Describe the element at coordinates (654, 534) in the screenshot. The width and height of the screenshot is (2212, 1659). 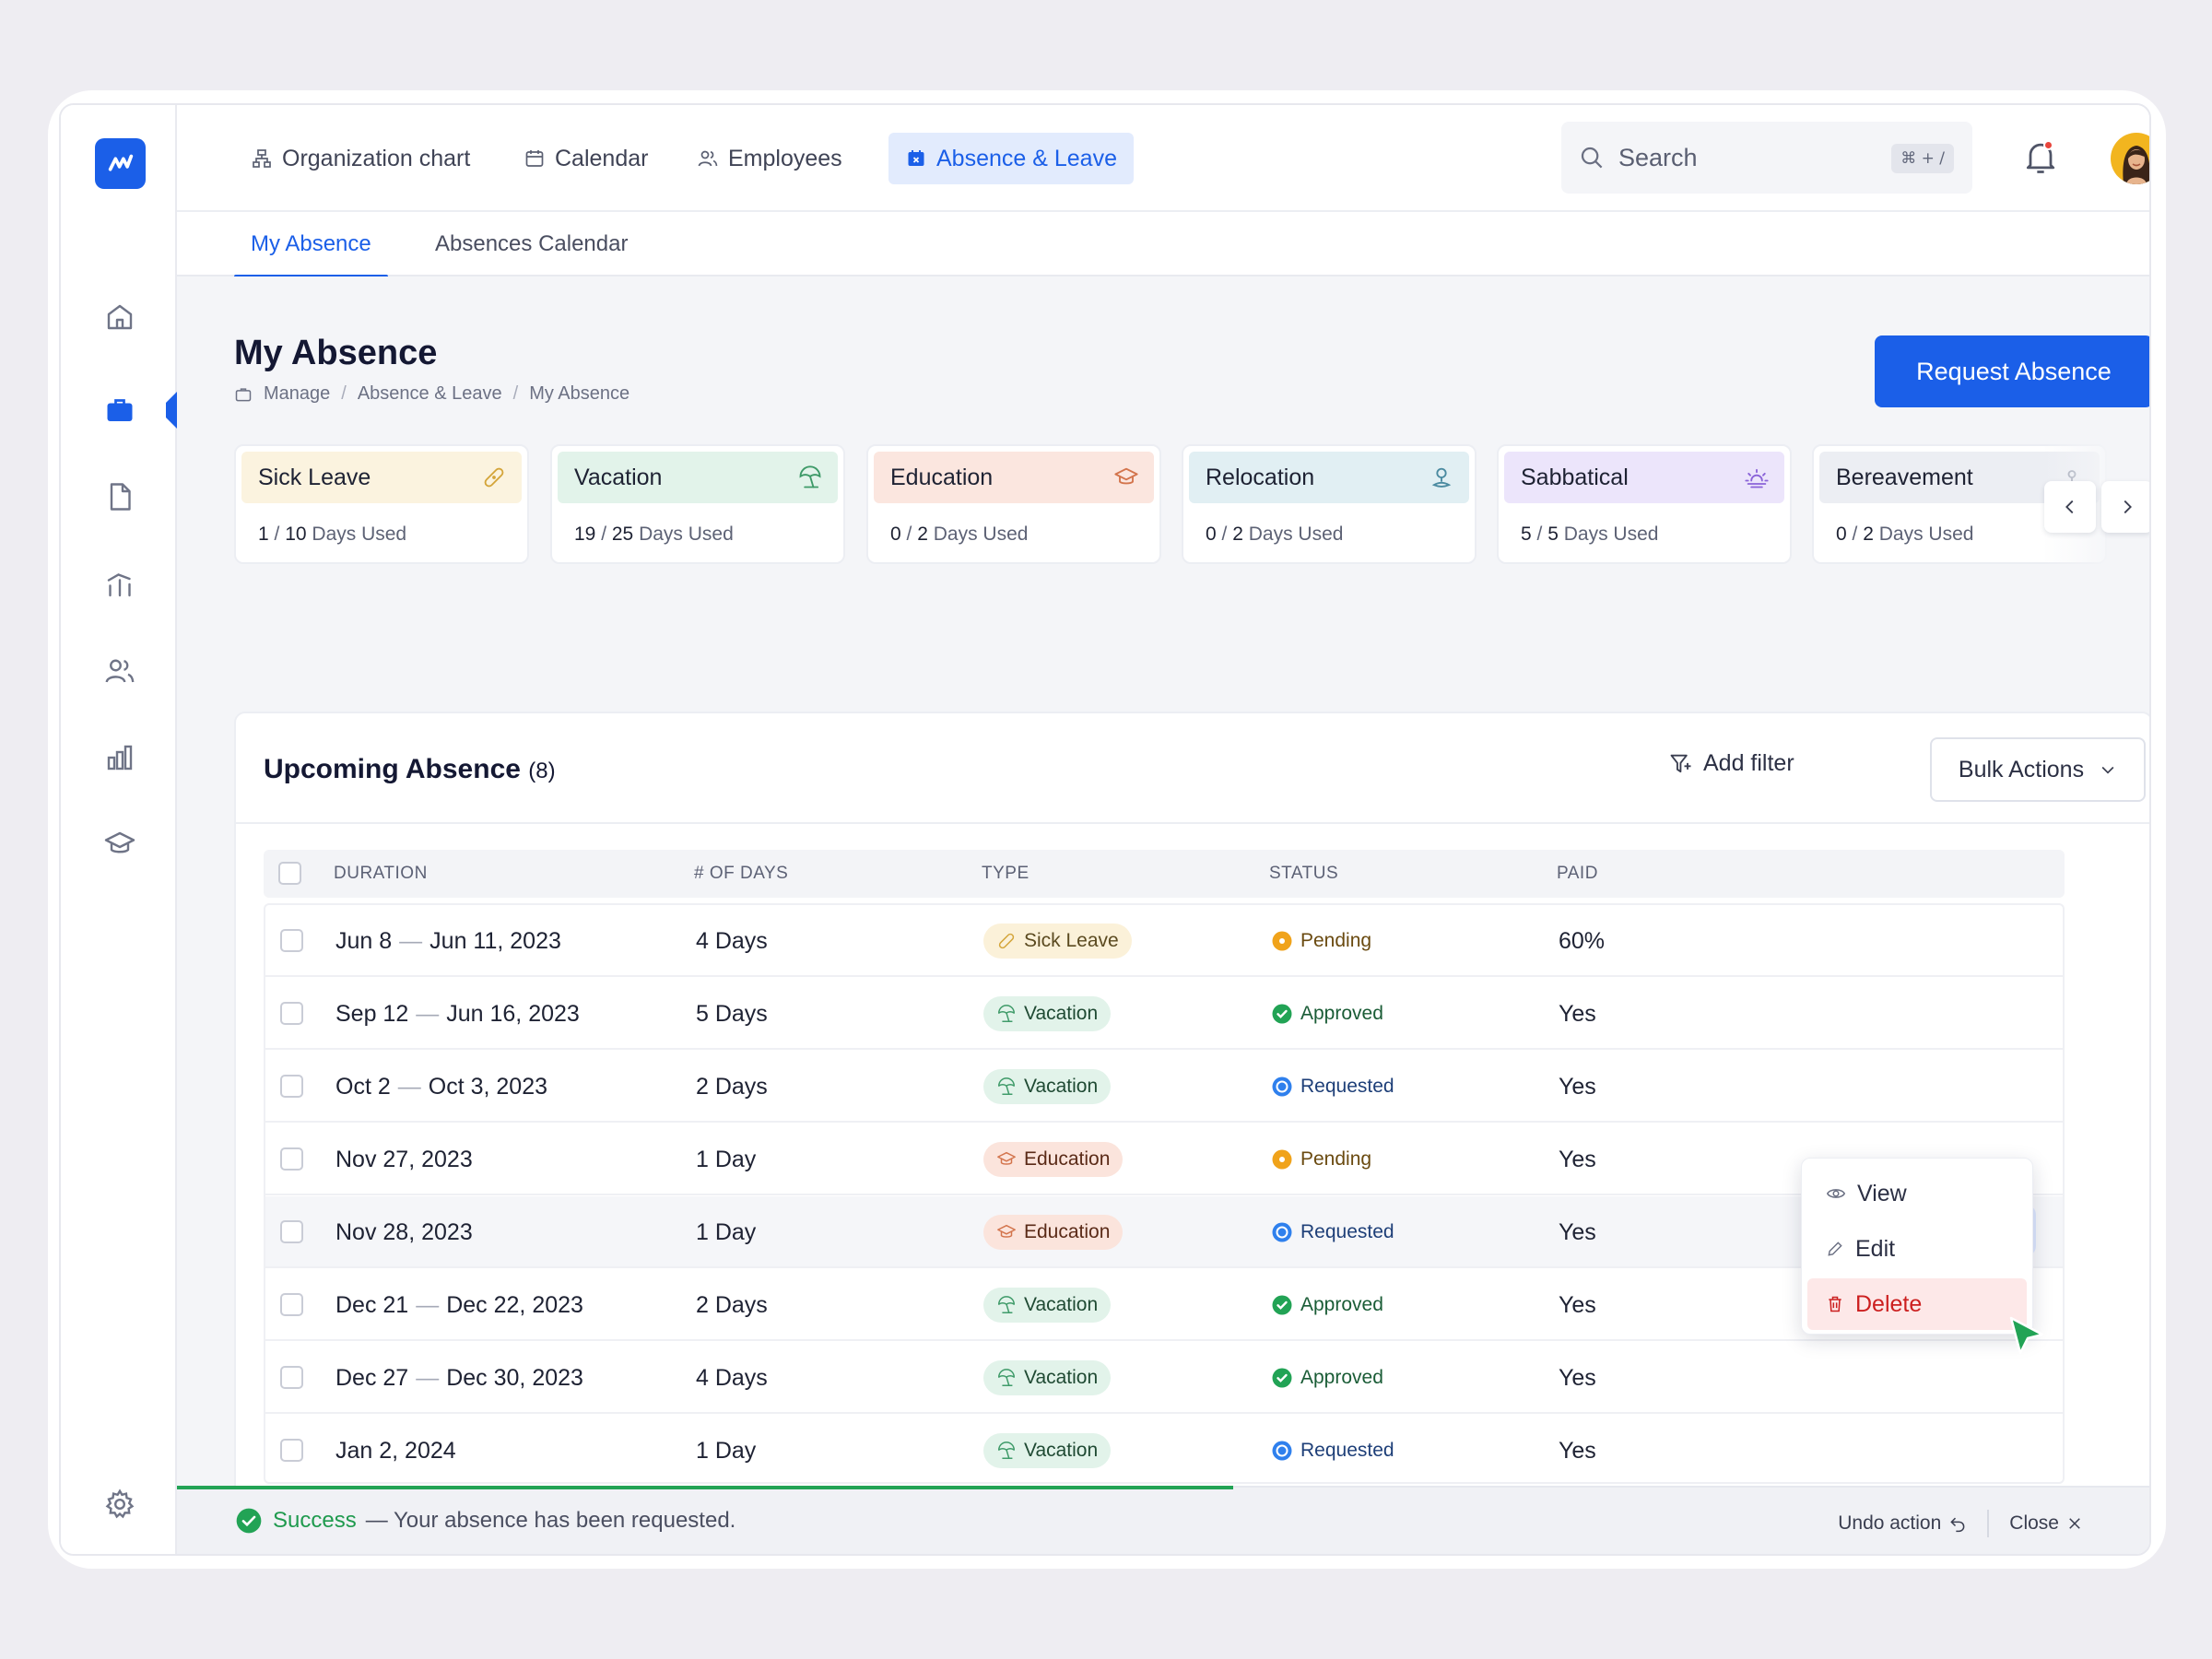
I see `leave-card-usage: 19 / 25 Days Used` at that location.